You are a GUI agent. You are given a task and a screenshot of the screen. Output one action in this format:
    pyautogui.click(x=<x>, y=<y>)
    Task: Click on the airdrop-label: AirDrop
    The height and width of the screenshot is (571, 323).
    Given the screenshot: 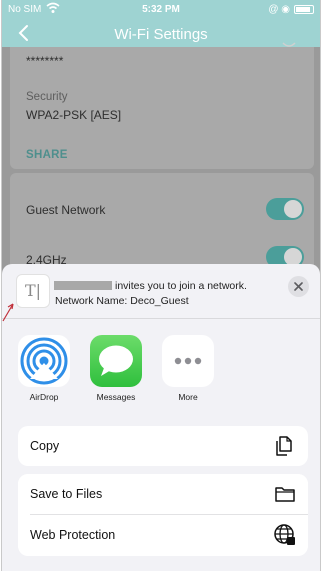 What is the action you would take?
    pyautogui.click(x=44, y=397)
    